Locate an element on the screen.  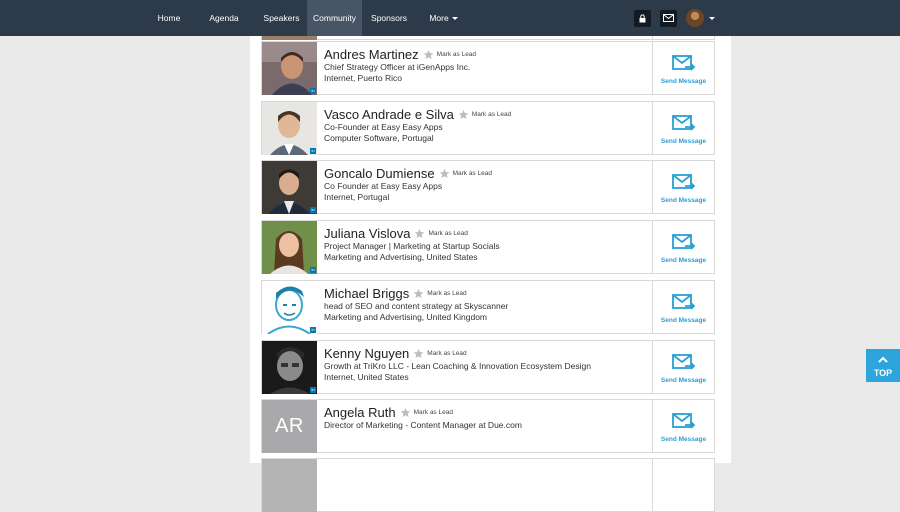
avatar-chevron-down-icon is located at coordinates (712, 18).